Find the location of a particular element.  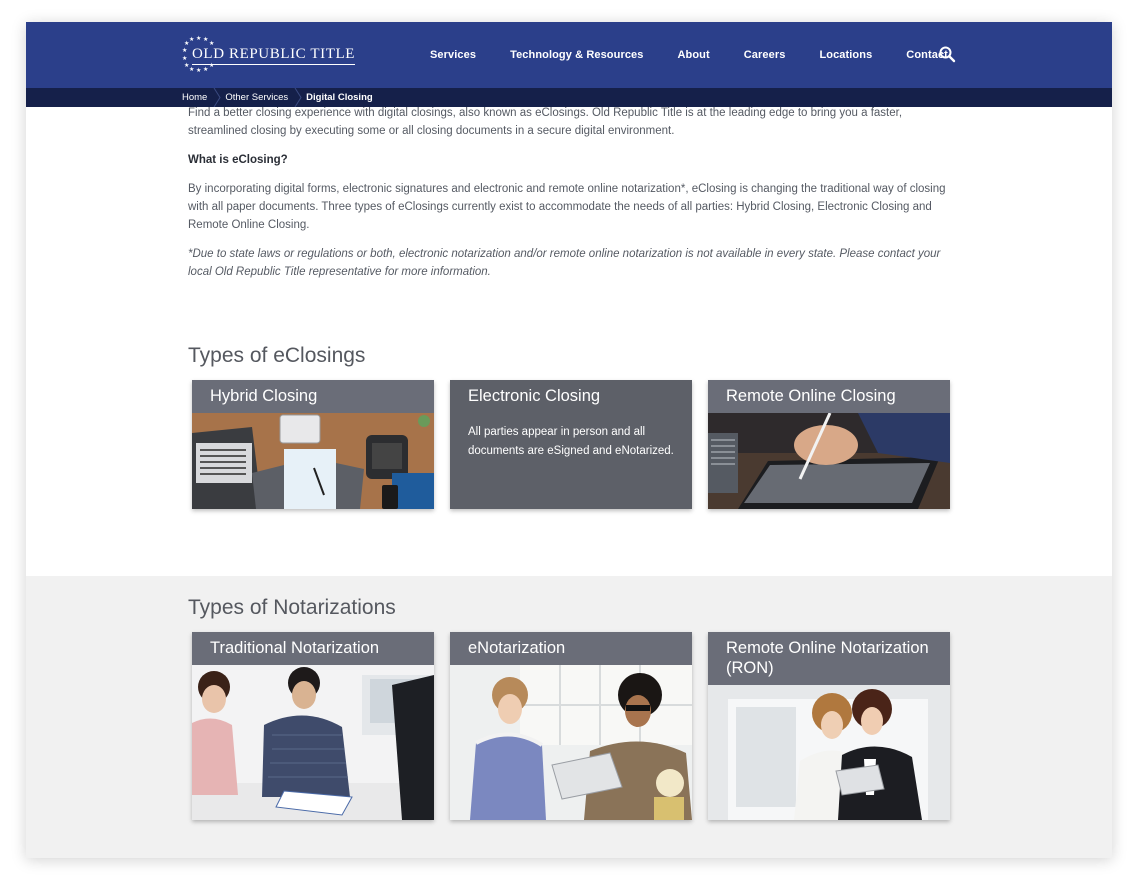

logo: ★ ★ ★ ★ ★ ★ ★ ★ ★ ★ ★ ★ OLD REPUBLIC TITLE is located at coordinates (269, 55).